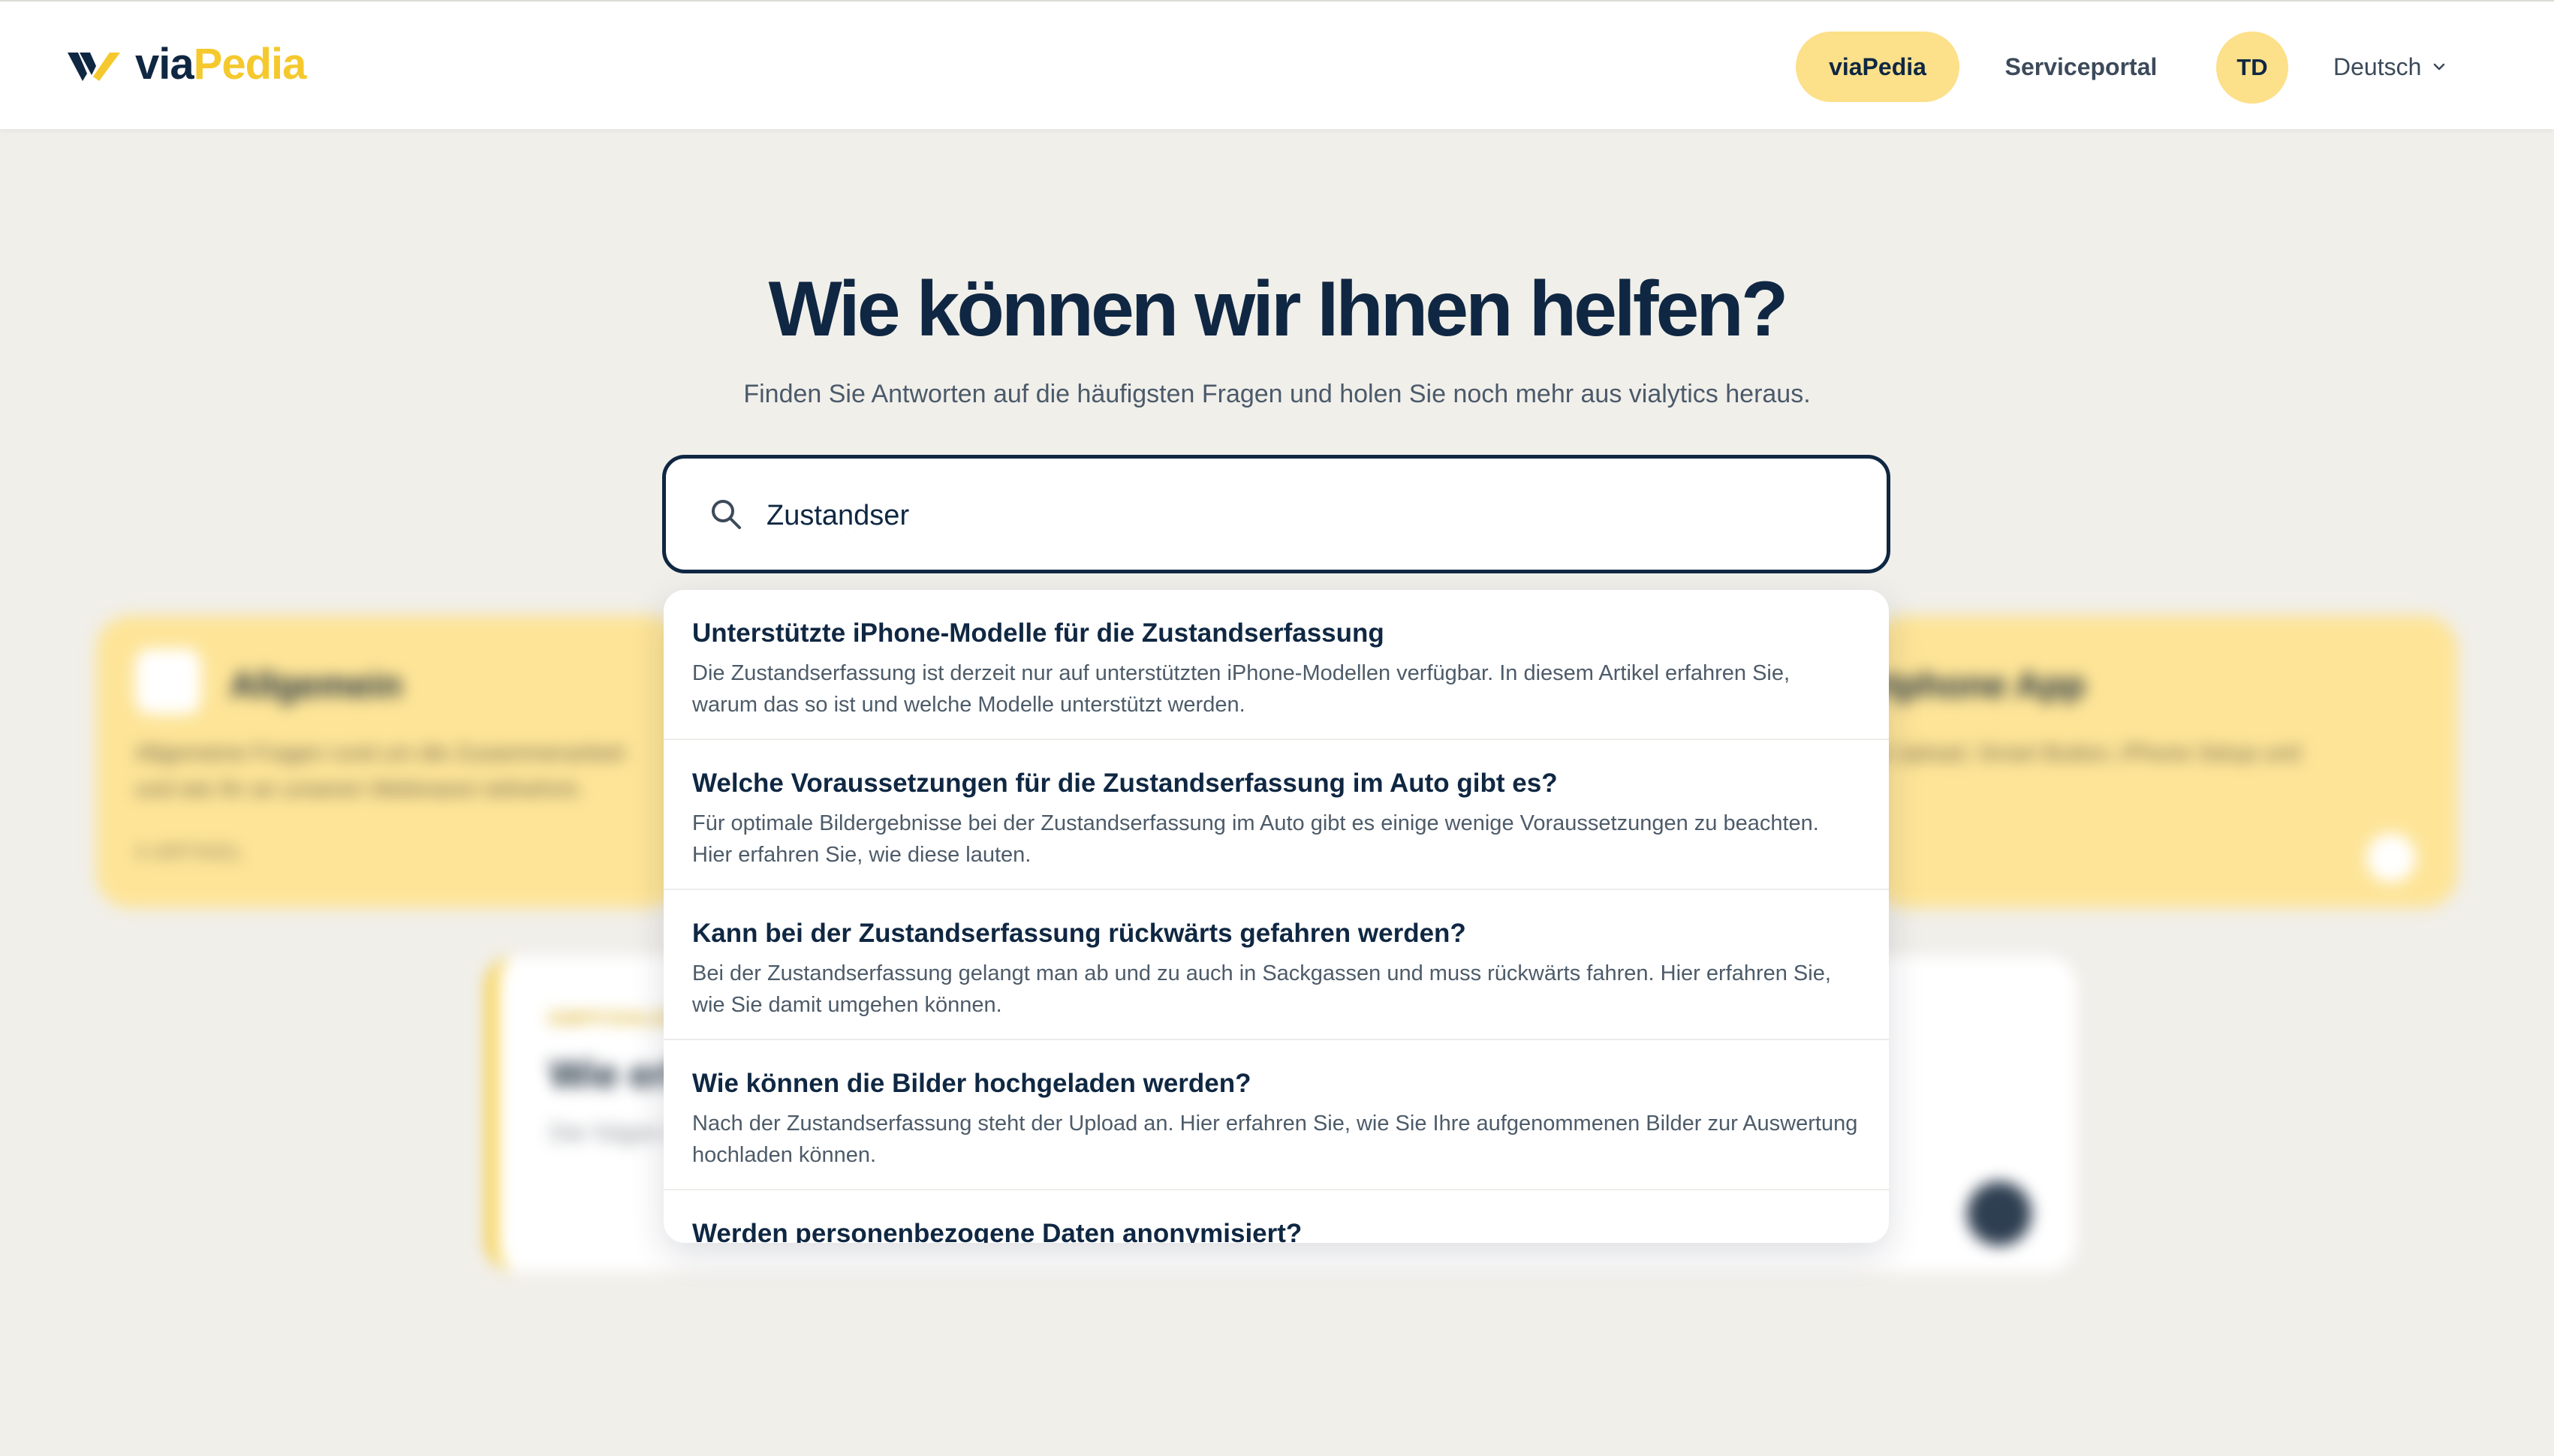 Image resolution: width=2554 pixels, height=1456 pixels. Describe the element at coordinates (2081, 67) in the screenshot. I see `nav-item-serviceportal: Serviceportal` at that location.